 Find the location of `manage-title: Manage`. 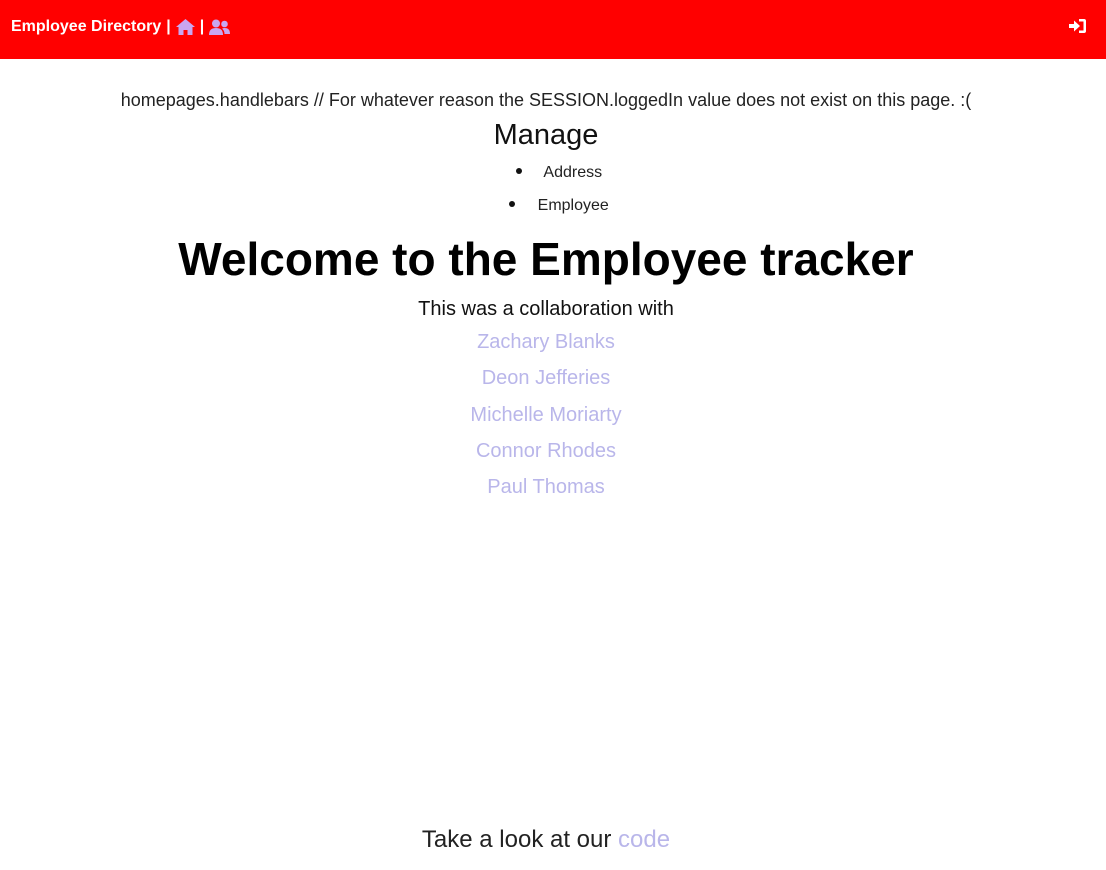

manage-title: Manage is located at coordinates (546, 135).